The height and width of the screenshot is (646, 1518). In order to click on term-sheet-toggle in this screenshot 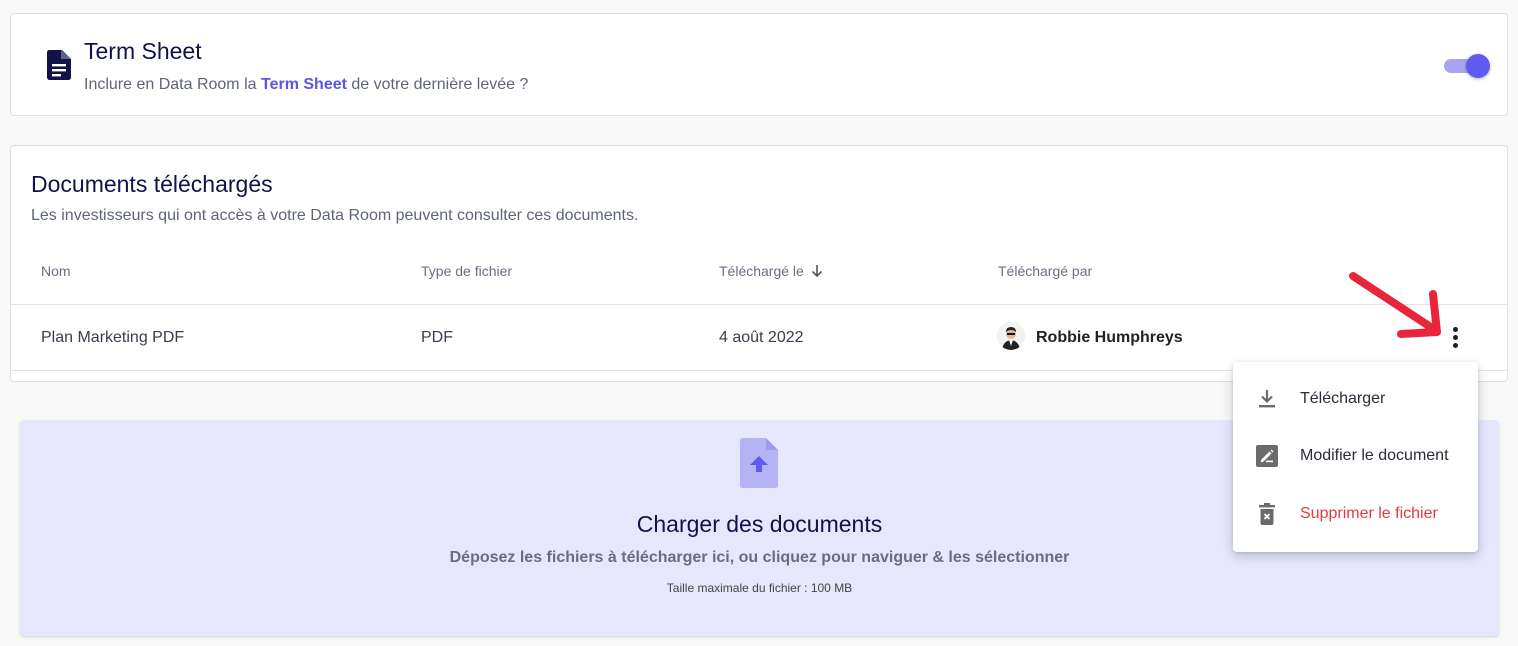, I will do `click(1467, 66)`.